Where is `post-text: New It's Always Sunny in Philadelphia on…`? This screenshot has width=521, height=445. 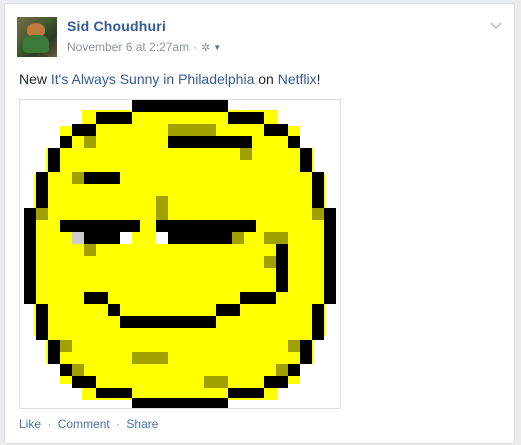 post-text: New It's Always Sunny in Philadelphia on… is located at coordinates (170, 79).